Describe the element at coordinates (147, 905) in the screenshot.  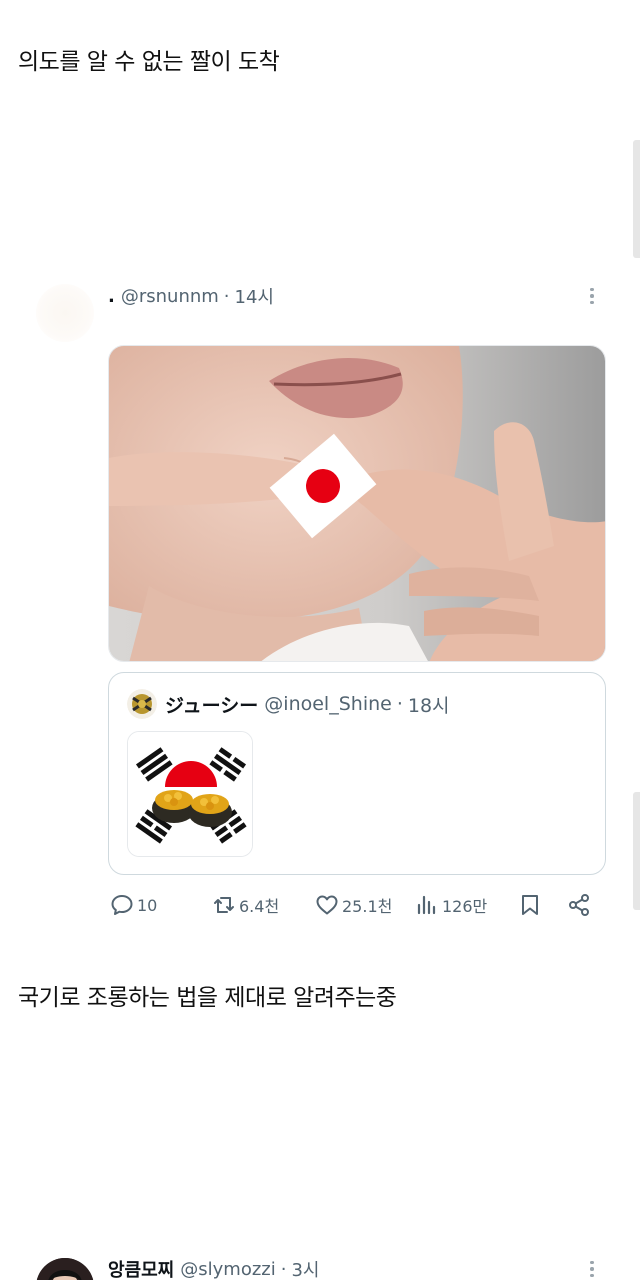
I see `reply-count: 10` at that location.